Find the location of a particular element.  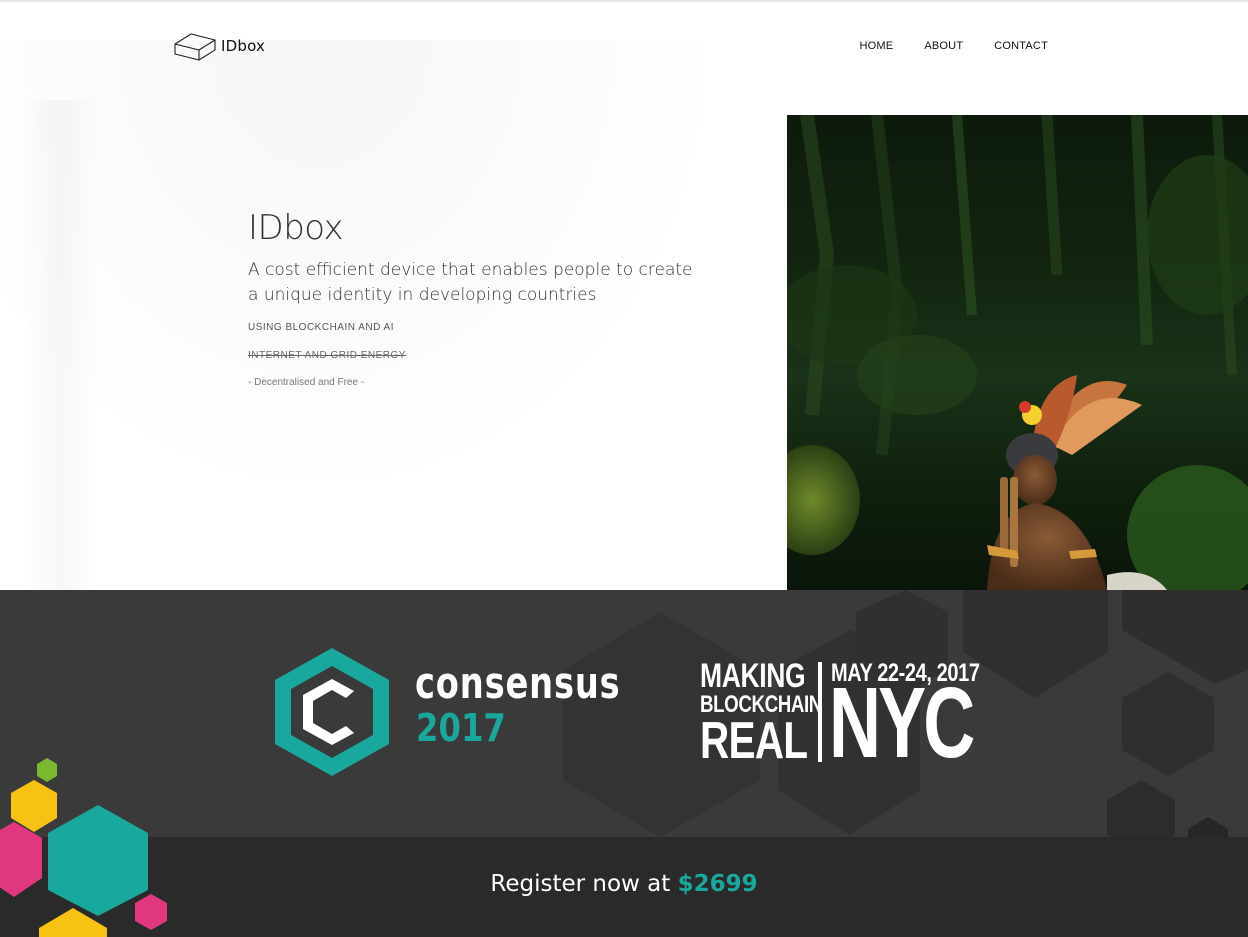

hero-tag-free: - Decentralised and Free - is located at coordinates (306, 382).